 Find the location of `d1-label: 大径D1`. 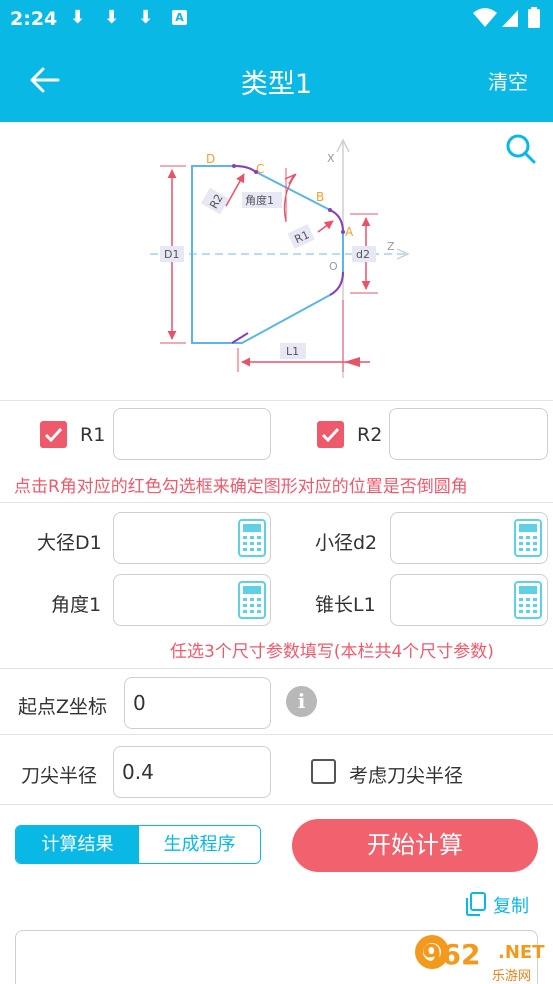

d1-label: 大径D1 is located at coordinates (69, 543).